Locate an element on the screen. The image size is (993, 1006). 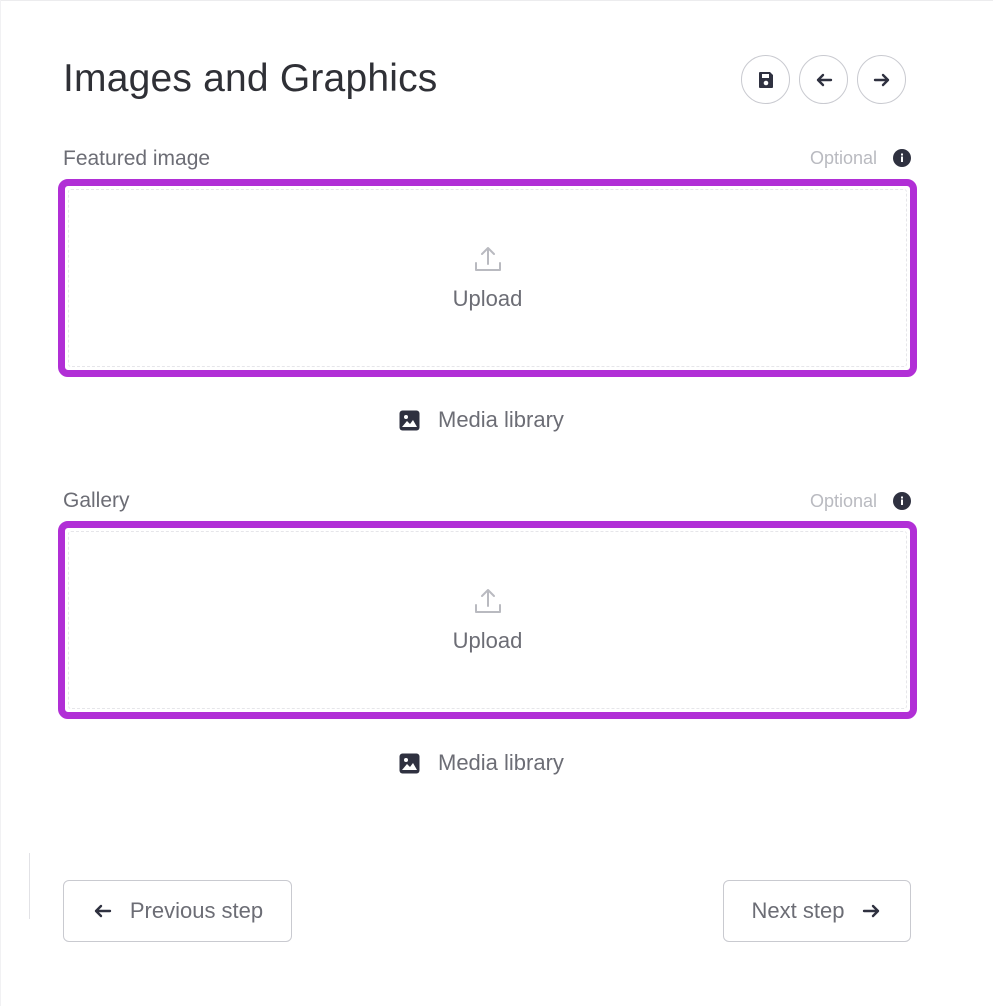
featured-image-label: Featured image is located at coordinates (137, 158).